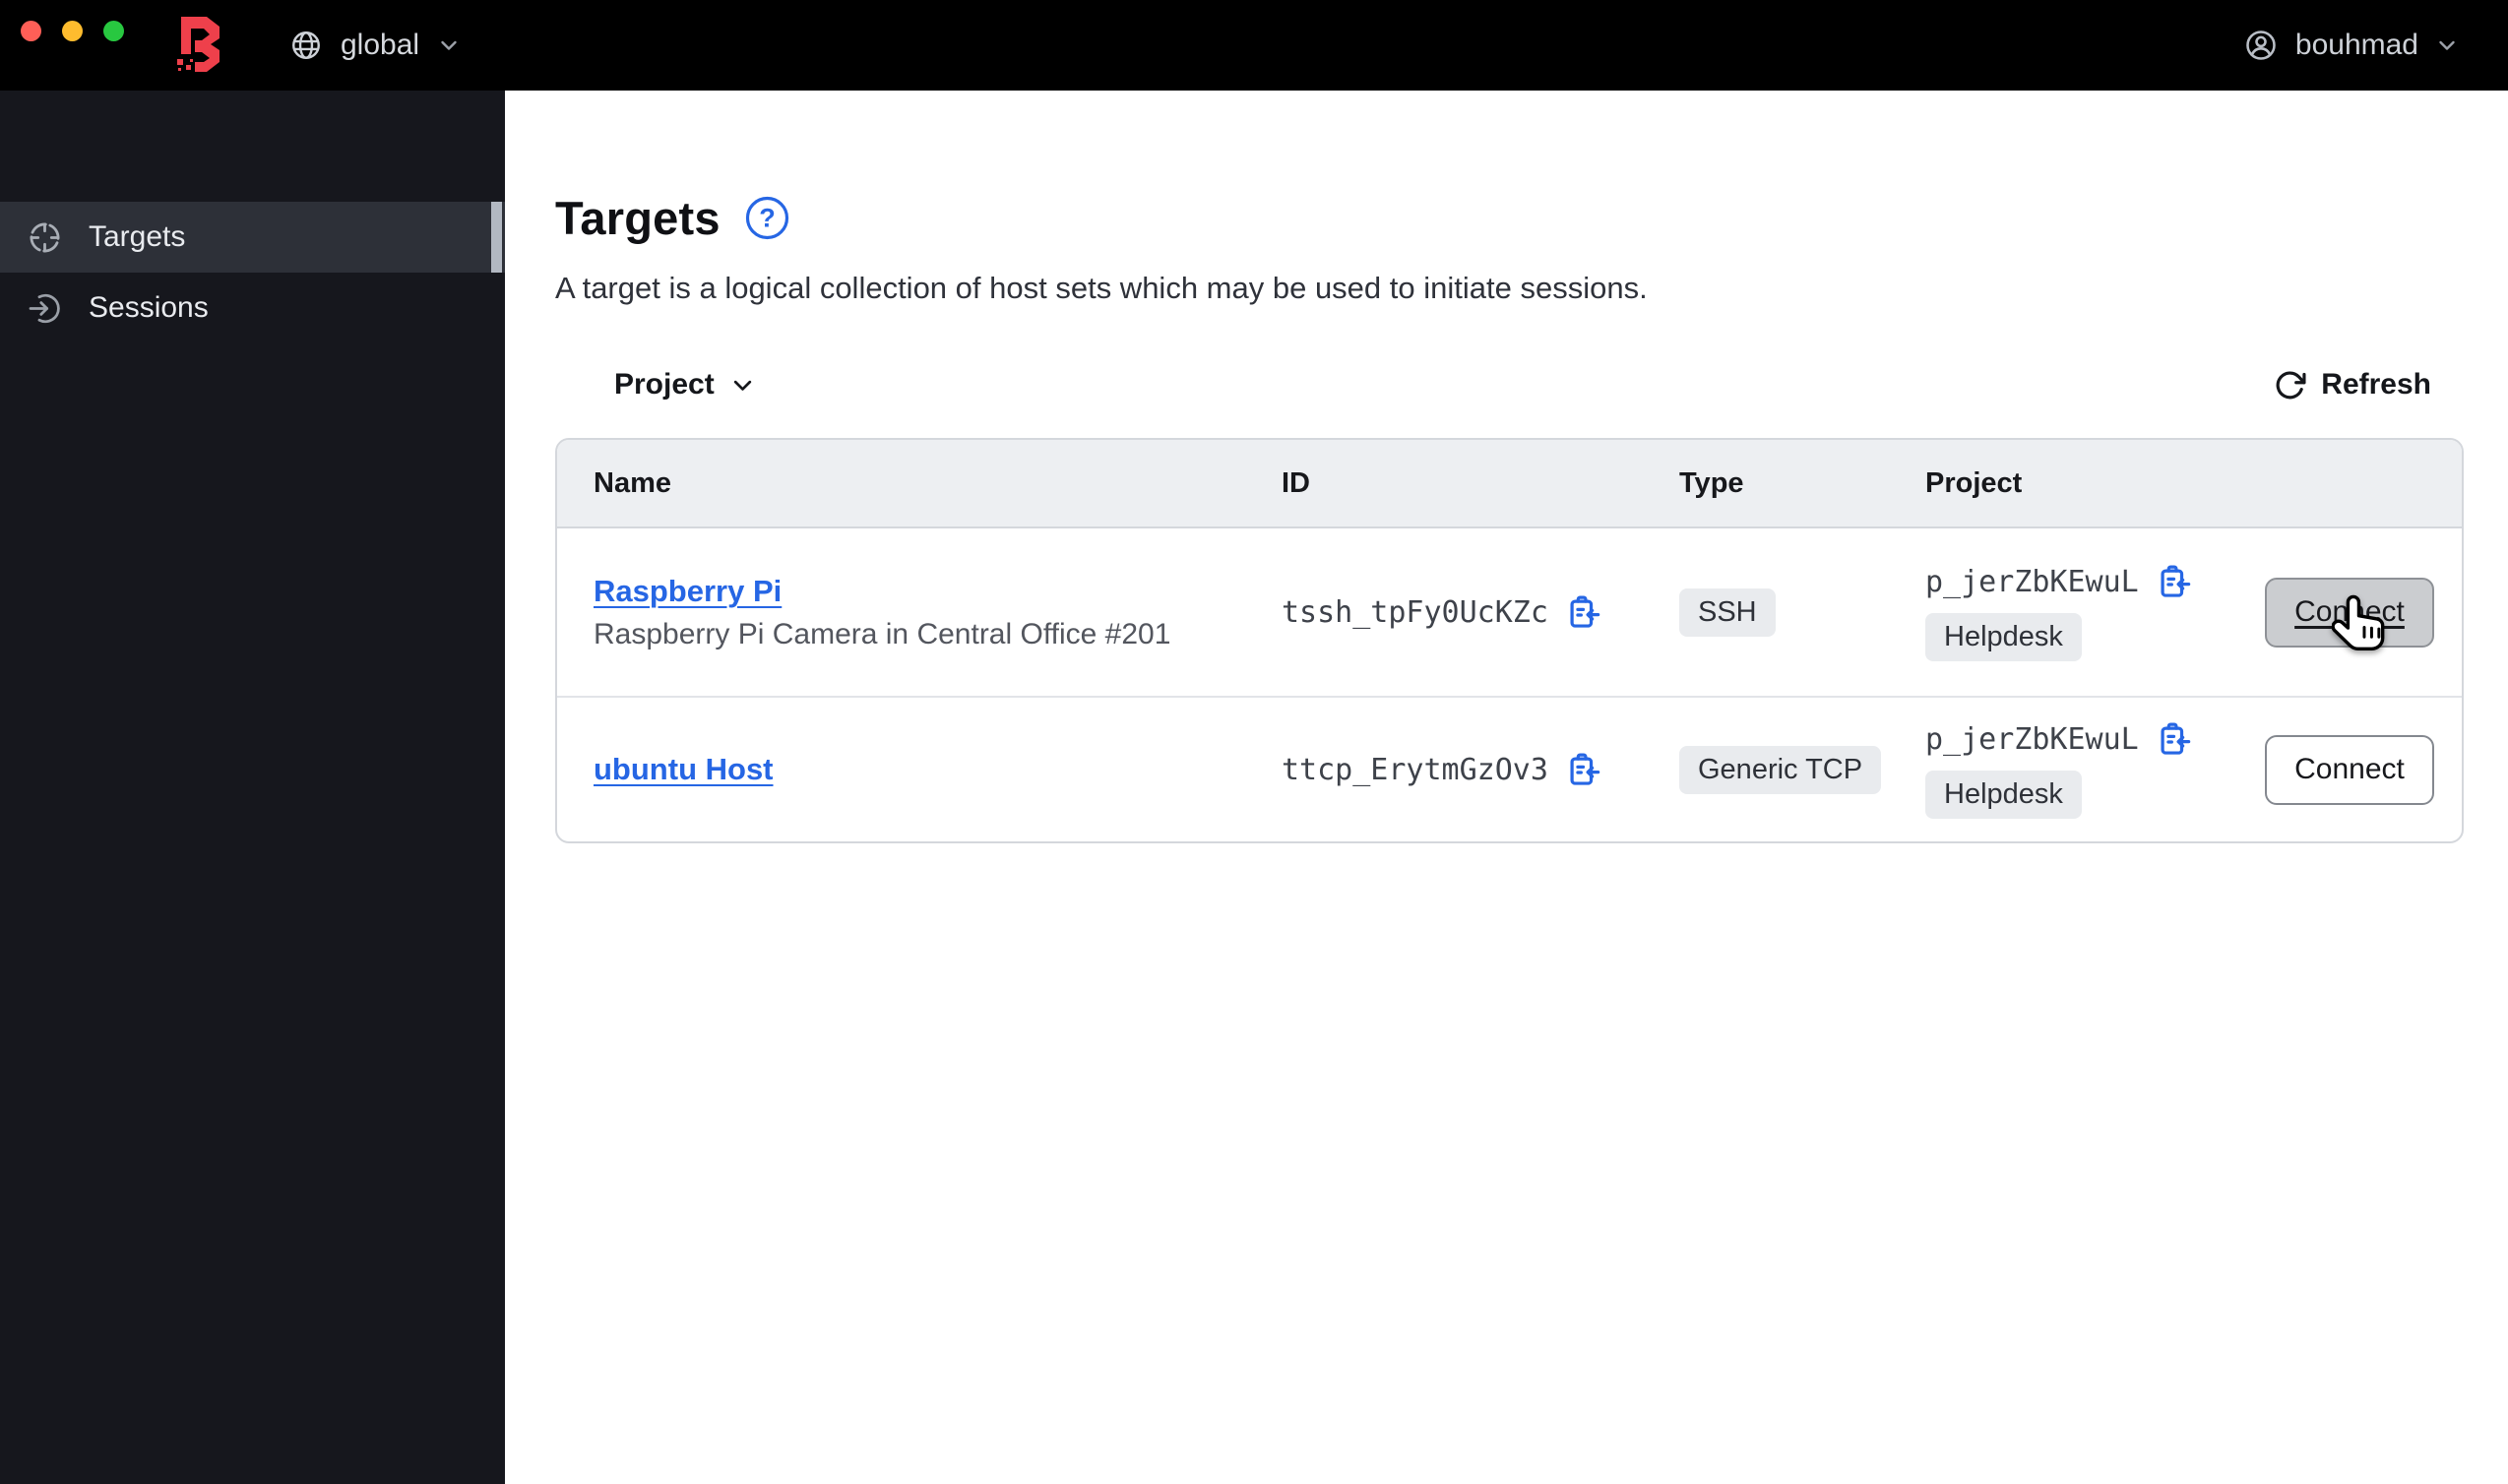 The image size is (2508, 1484). I want to click on active-indicator, so click(497, 238).